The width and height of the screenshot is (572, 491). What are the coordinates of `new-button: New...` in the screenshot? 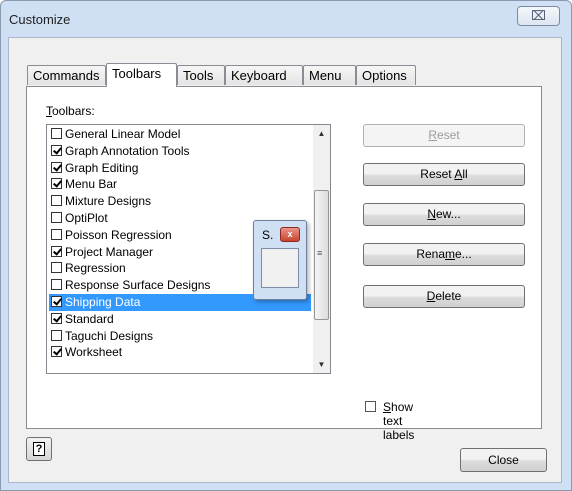 It's located at (444, 214).